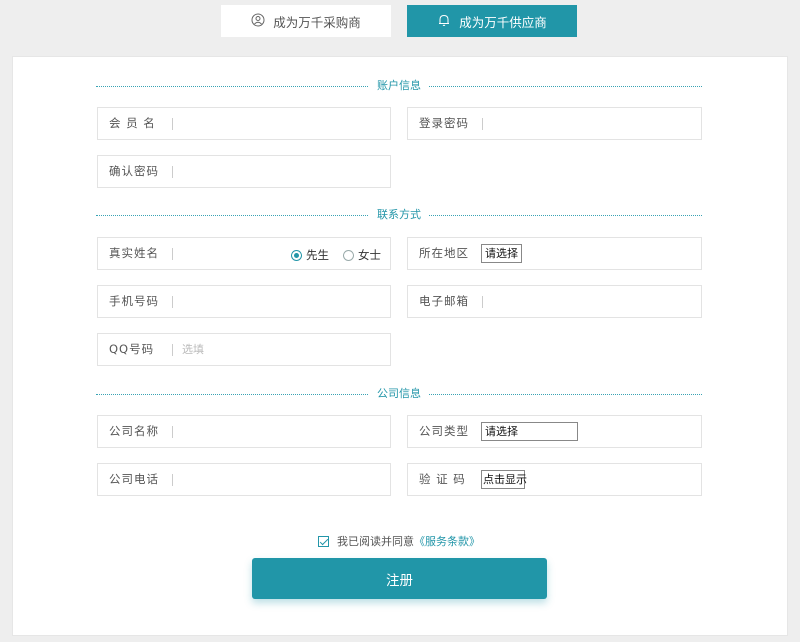 The image size is (800, 642). What do you see at coordinates (134, 253) in the screenshot?
I see `field-label: 真实姓名` at bounding box center [134, 253].